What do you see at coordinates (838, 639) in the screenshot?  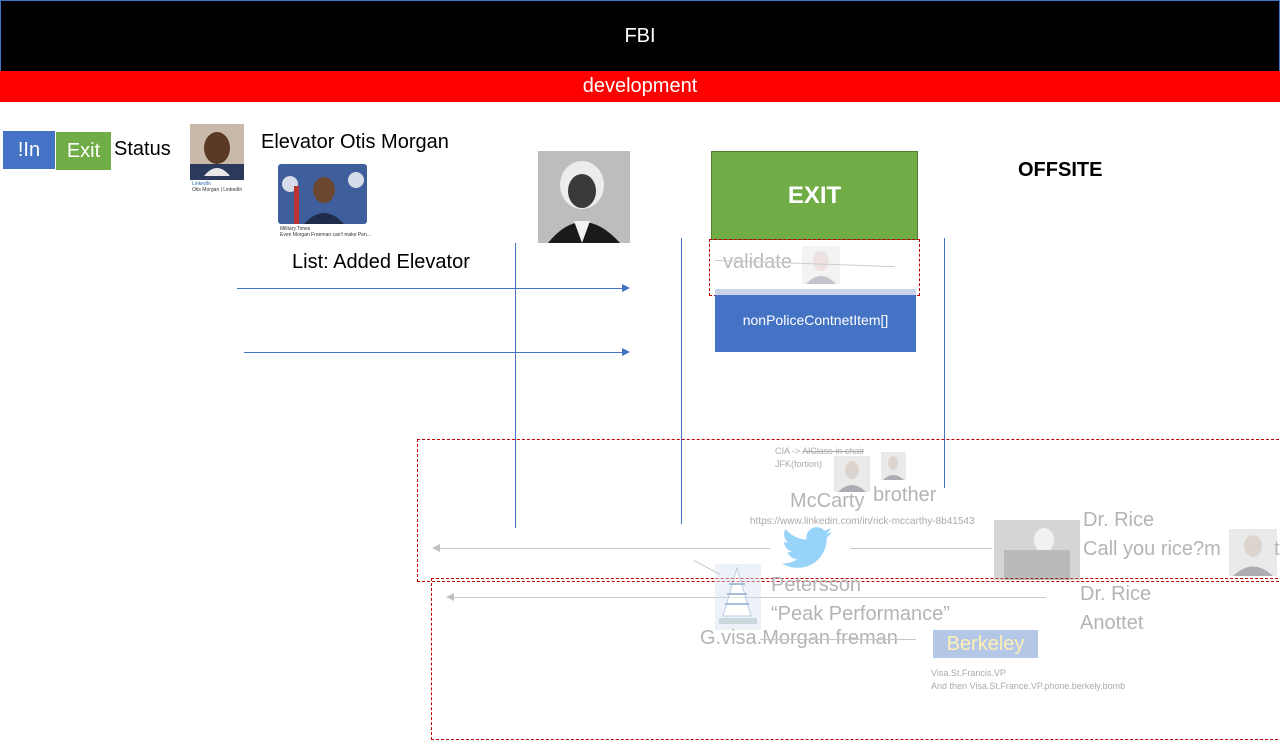 I see `visa-strike` at bounding box center [838, 639].